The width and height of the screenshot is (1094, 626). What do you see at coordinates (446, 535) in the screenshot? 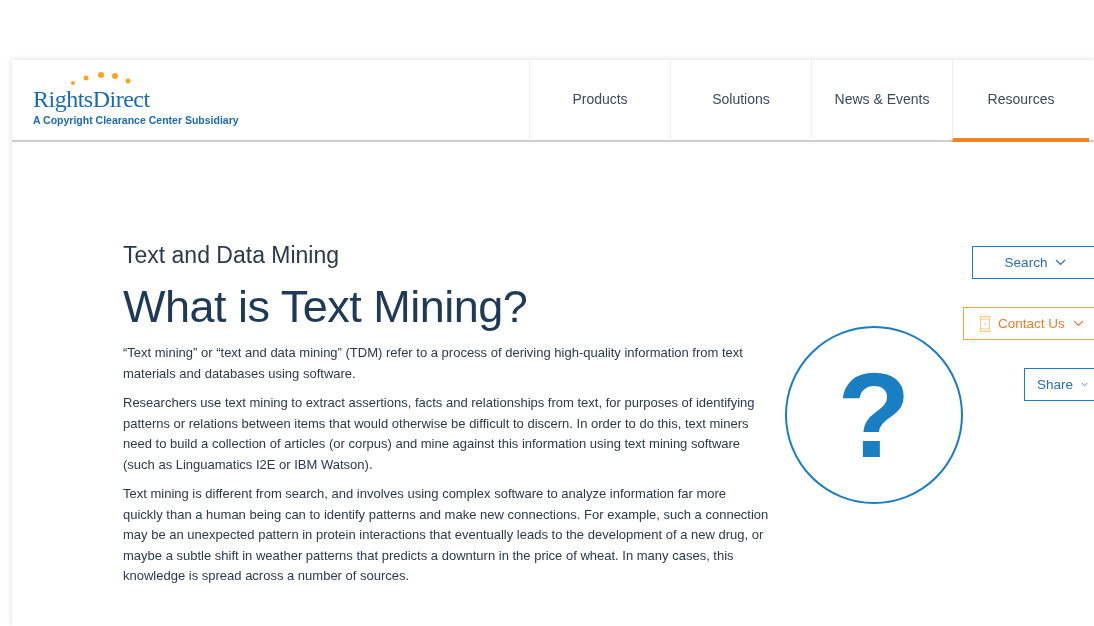
I see `body-paragraph: Text mining is different from search, and involves using complex software to analyze information far more quickly than a human being can to identify patterns and make new connections. For example, such a connection may be an unexpected pattern in protein interactions that eventually leads to the development of a new drug, or maybe a subtle shift in weather patterns that predicts a downturn in the price of wheat. In many cases, this knowledge is spread across a number of sources.` at bounding box center [446, 535].